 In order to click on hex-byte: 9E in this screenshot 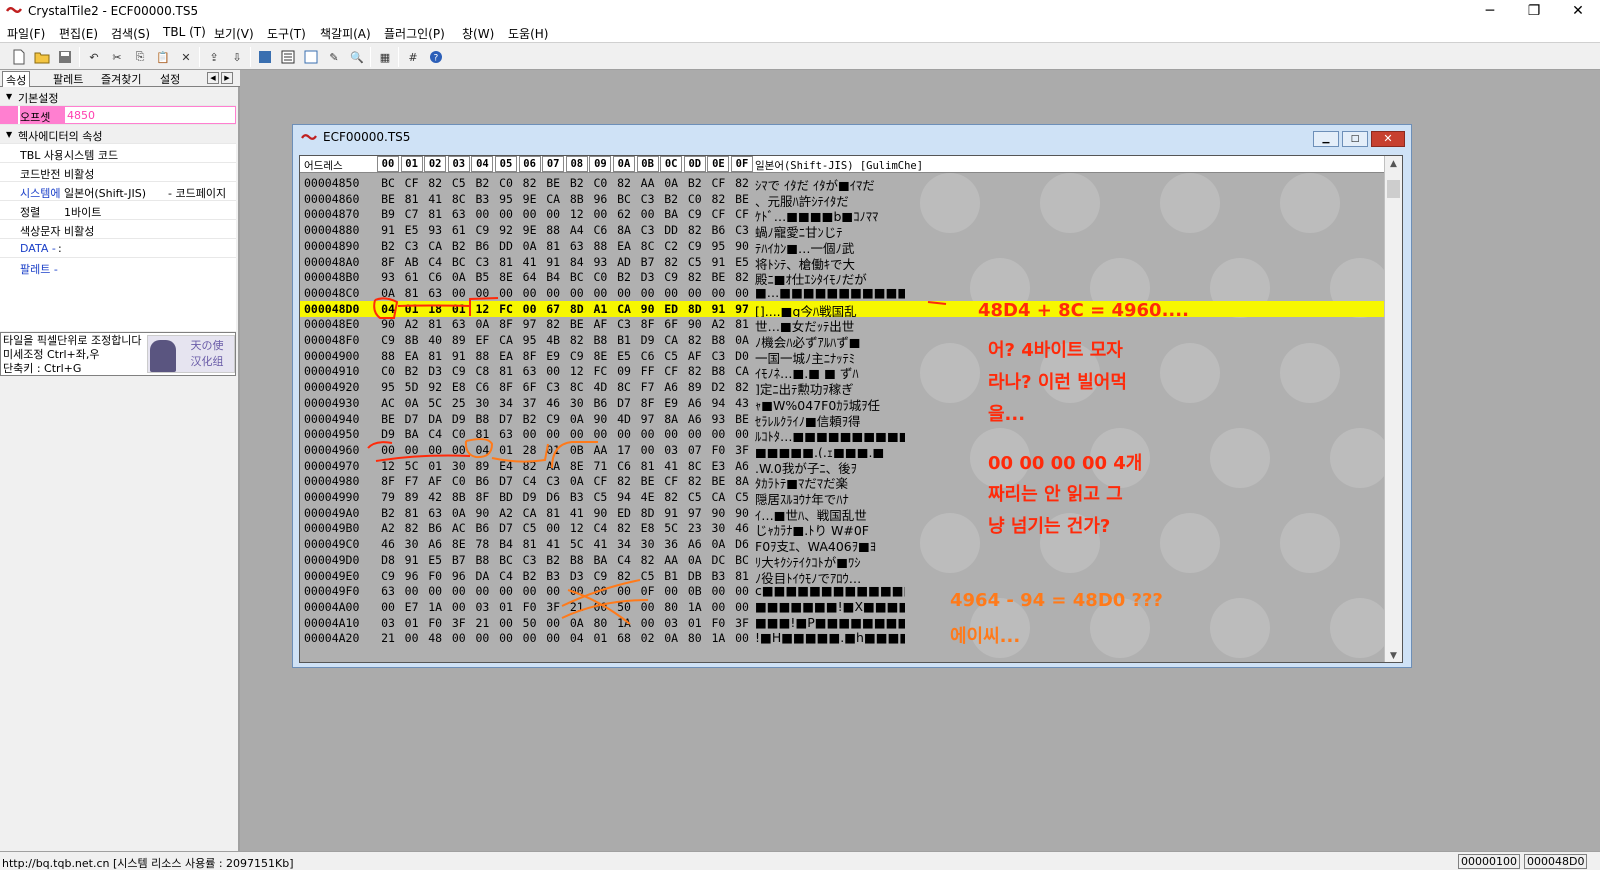, I will do `click(530, 230)`.